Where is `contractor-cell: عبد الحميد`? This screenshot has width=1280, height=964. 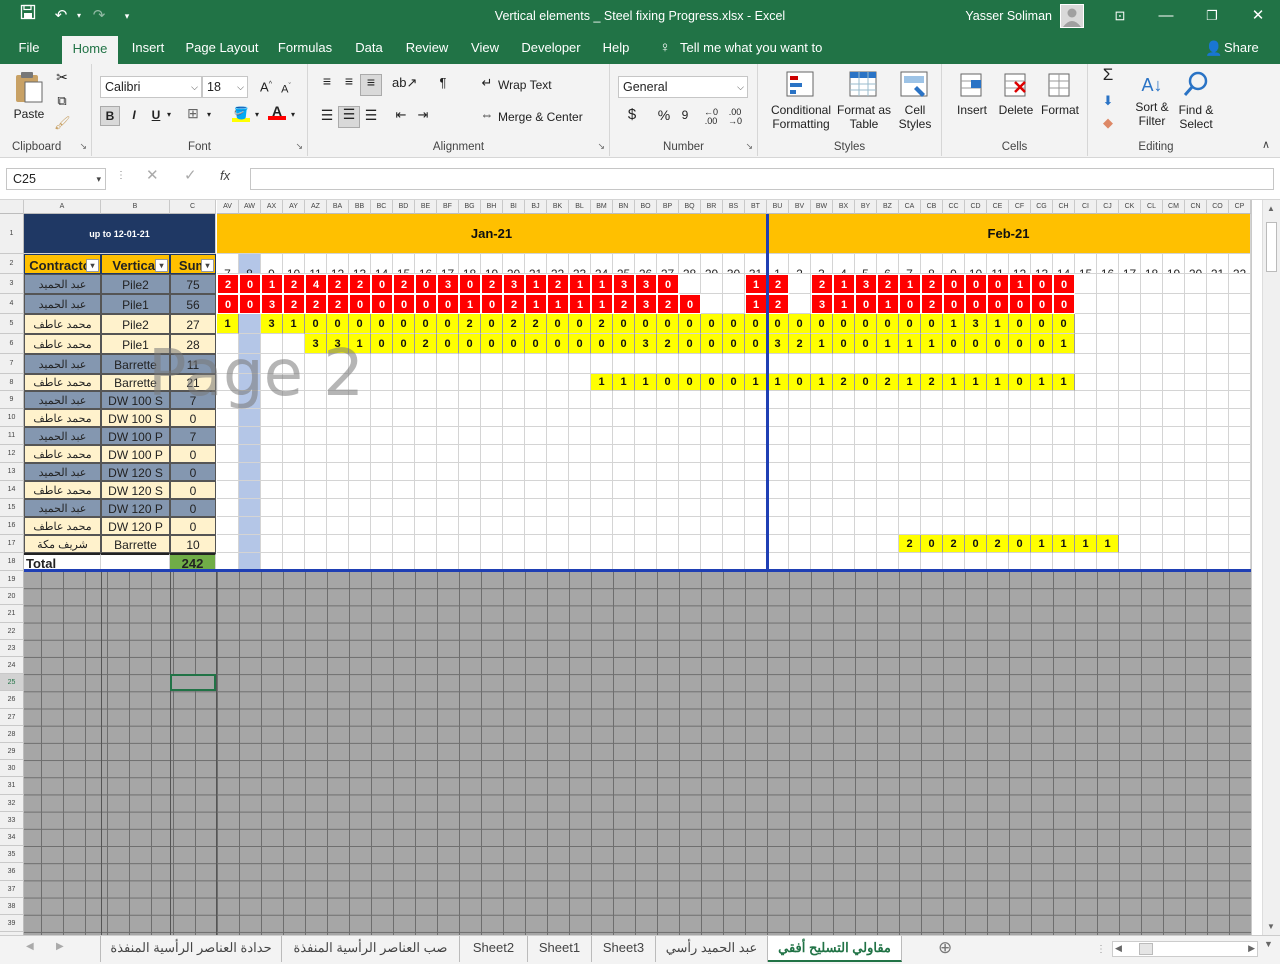
contractor-cell: عبد الحميد is located at coordinates (62, 364).